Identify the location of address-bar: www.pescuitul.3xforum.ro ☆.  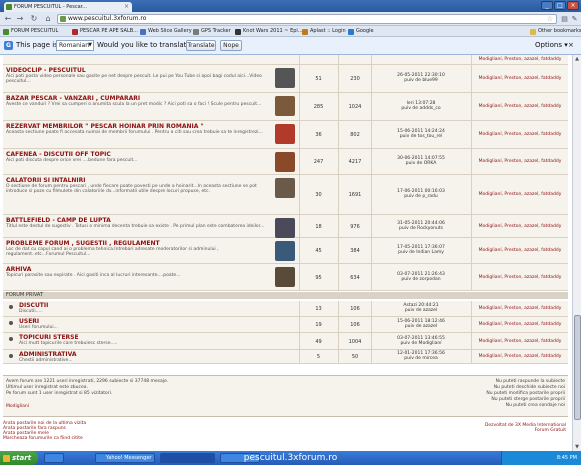
(307, 19).